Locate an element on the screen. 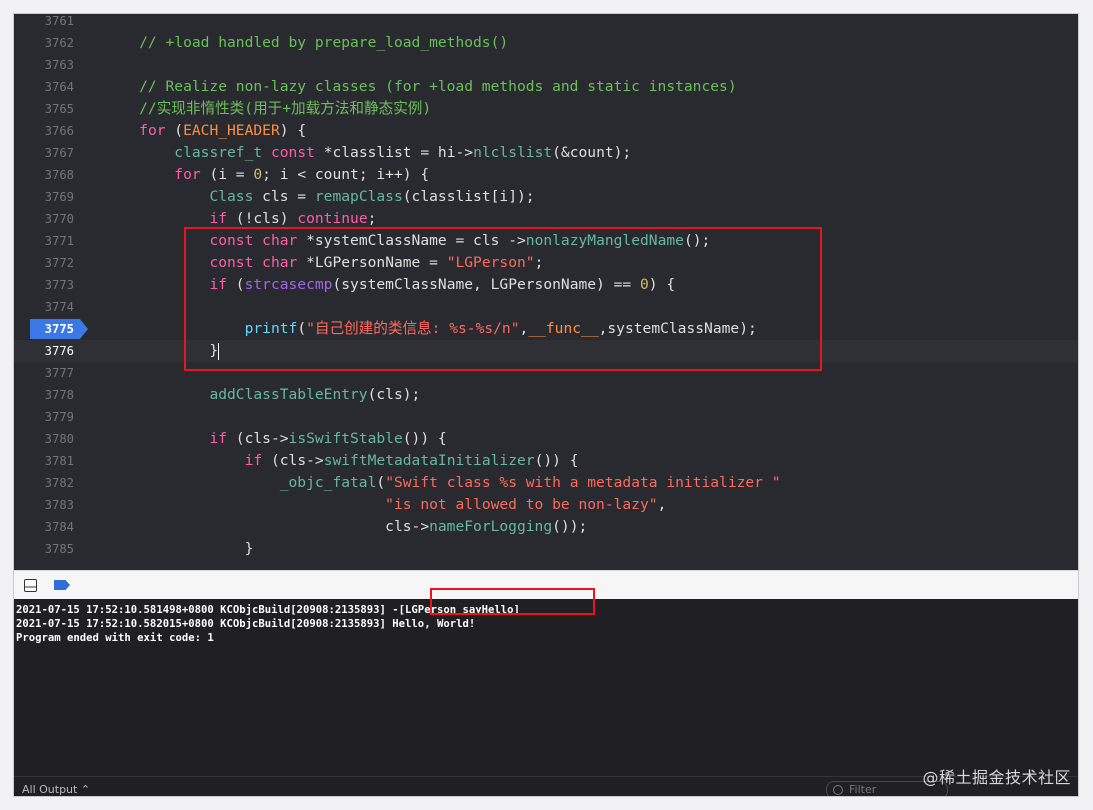 The image size is (1093, 810). line-number: 3779 is located at coordinates (59, 417).